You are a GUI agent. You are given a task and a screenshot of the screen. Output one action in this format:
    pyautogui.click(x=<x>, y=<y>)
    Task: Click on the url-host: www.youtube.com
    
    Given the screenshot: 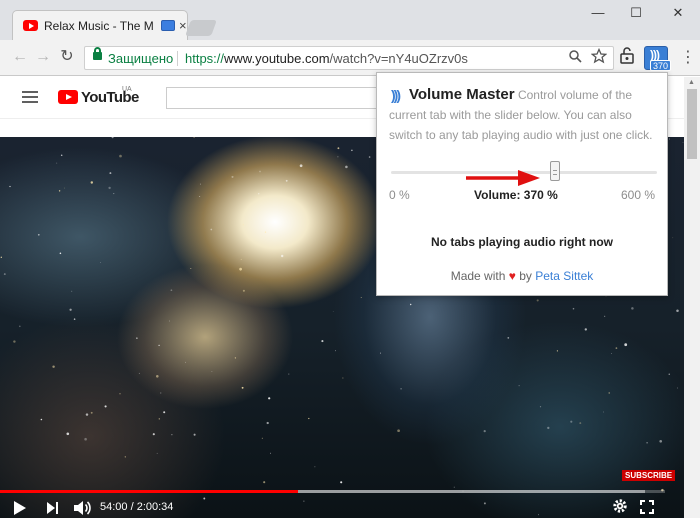 What is the action you would take?
    pyautogui.click(x=277, y=58)
    